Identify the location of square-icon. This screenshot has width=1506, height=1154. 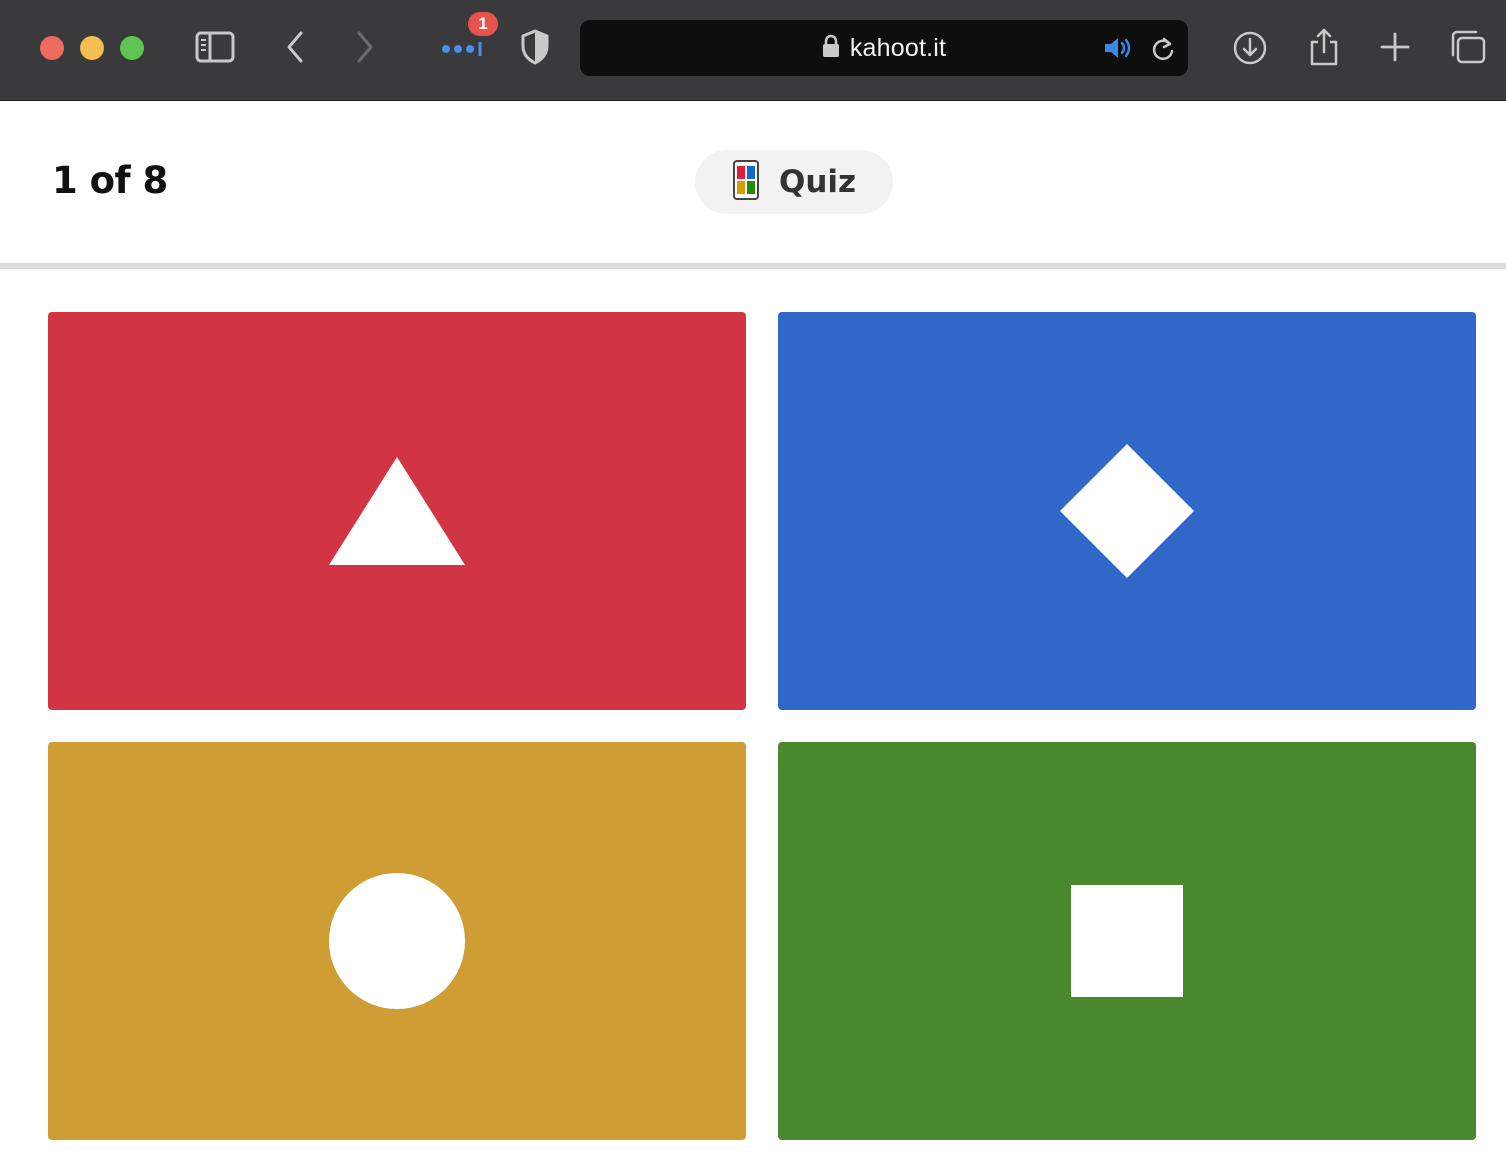
(1127, 941).